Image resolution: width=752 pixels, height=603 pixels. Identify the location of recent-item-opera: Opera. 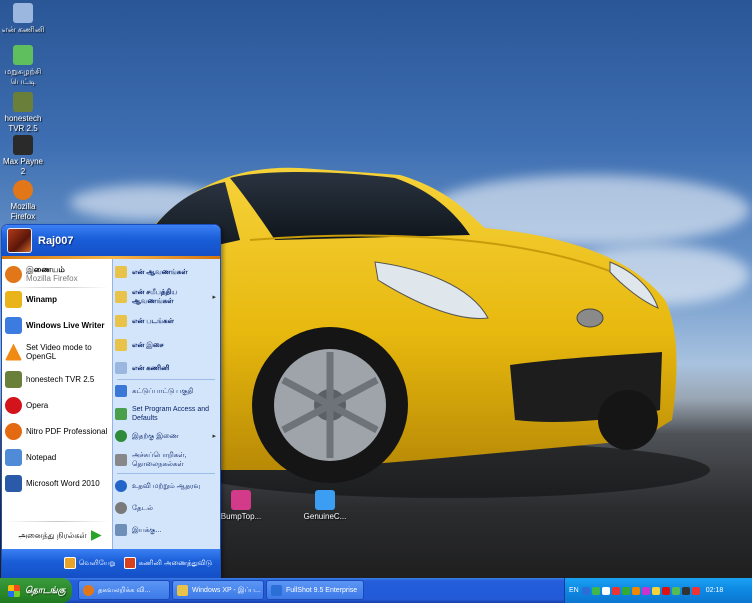
(58, 405).